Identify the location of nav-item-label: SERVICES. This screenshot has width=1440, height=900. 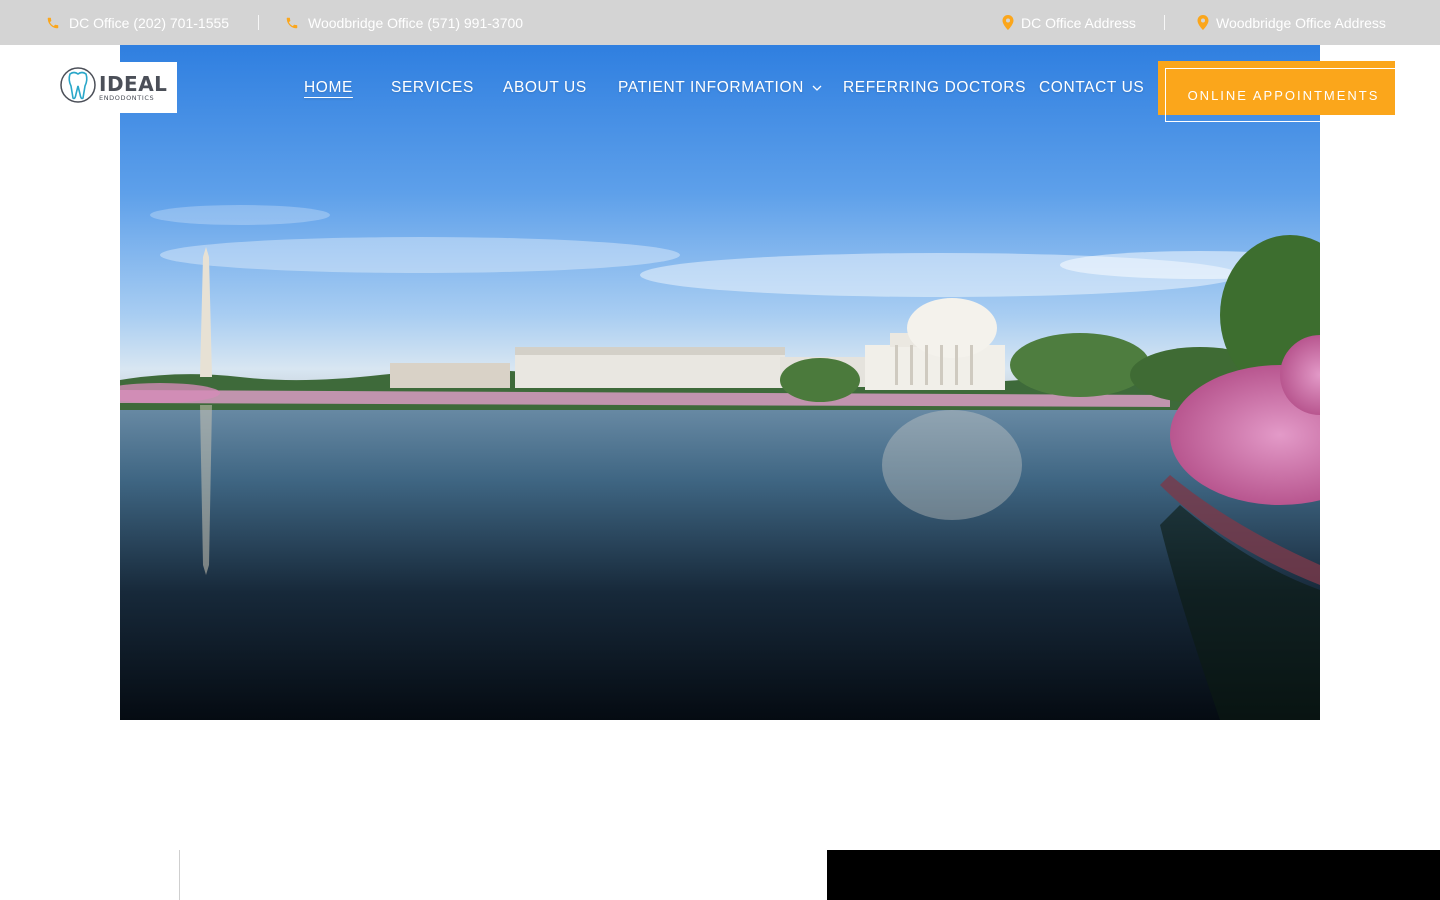
(432, 87).